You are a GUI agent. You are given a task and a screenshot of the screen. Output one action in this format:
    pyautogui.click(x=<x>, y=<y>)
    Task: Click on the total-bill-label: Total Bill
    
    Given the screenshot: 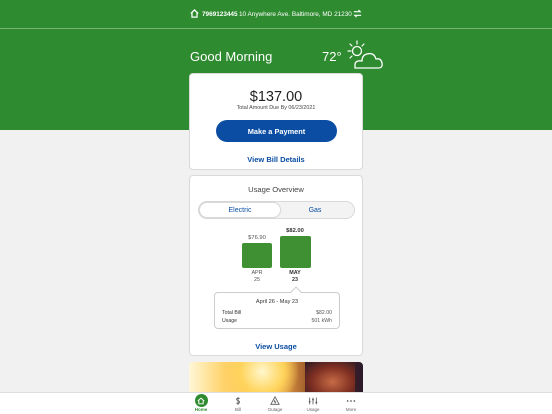 What is the action you would take?
    pyautogui.click(x=232, y=313)
    